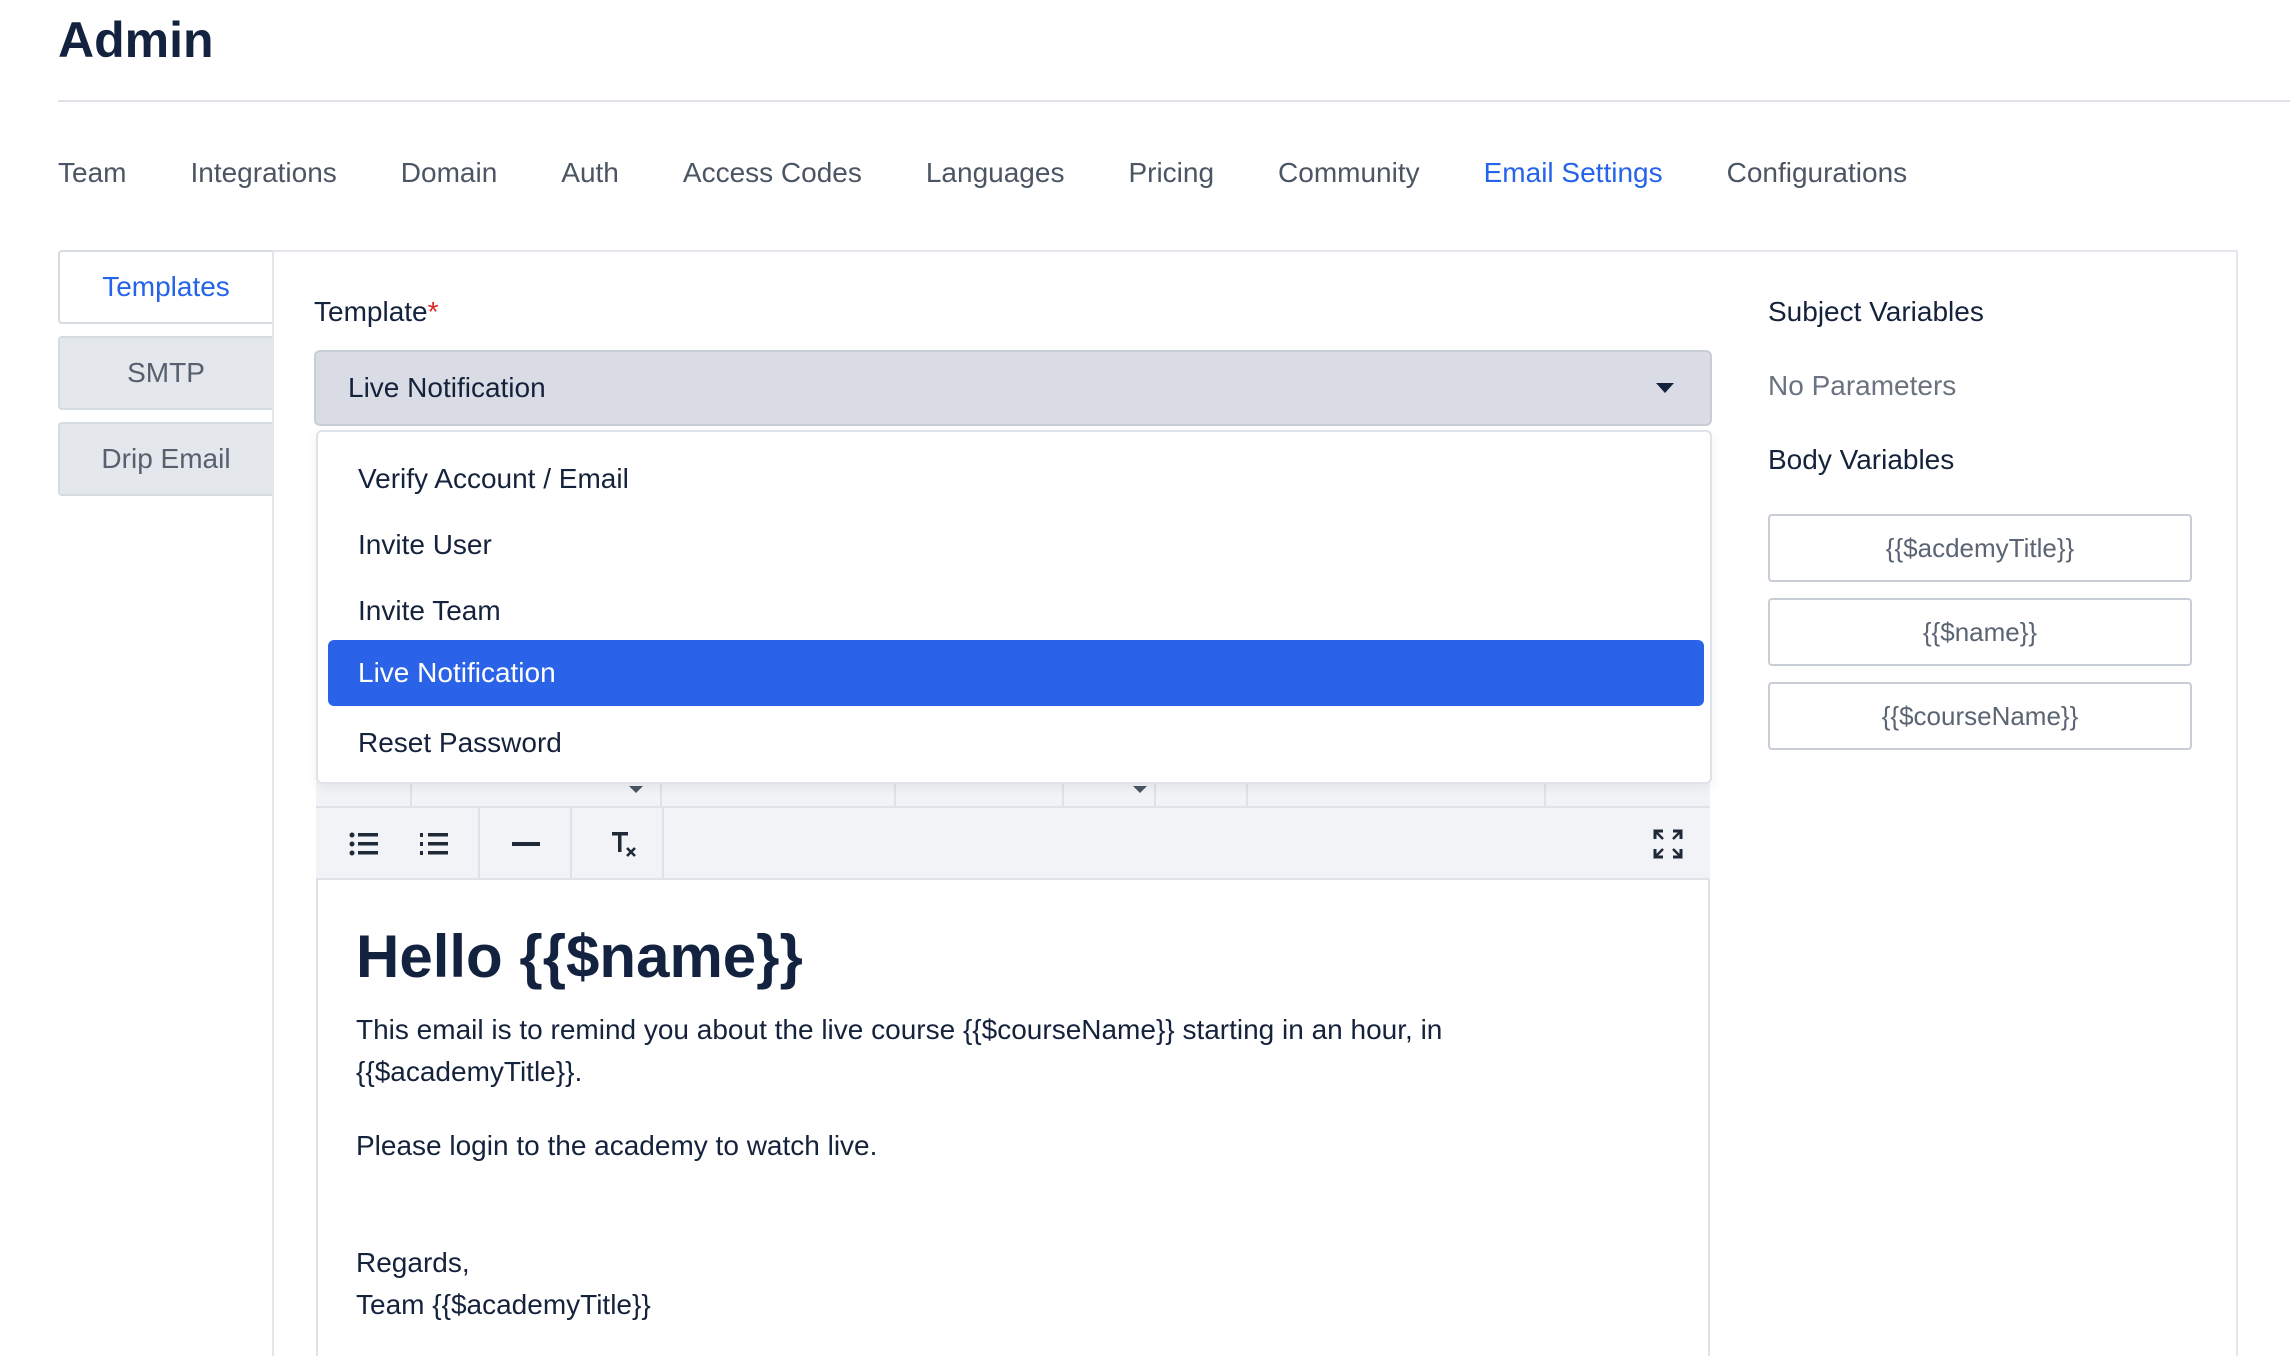 The image size is (2290, 1356). Describe the element at coordinates (165, 287) in the screenshot. I see `side-nav-templates: Templates` at that location.